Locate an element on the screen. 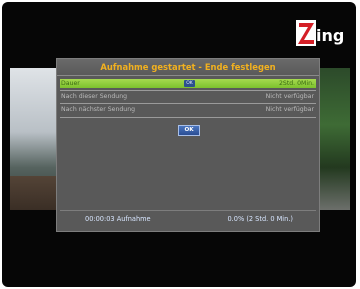 The image size is (360, 289). option-after-this-show-value: Nicht verfügbar is located at coordinates (289, 96).